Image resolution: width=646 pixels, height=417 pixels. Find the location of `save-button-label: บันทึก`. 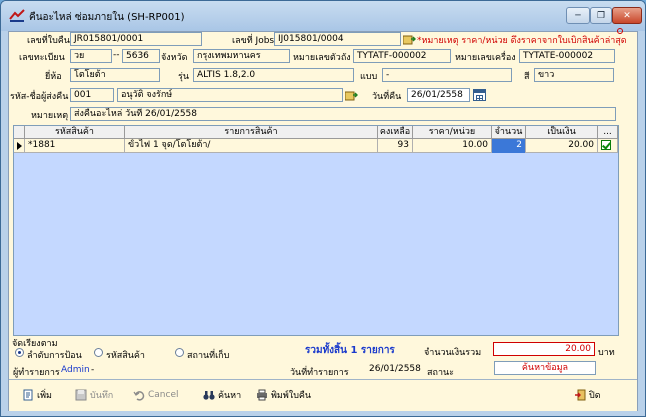

save-button-label: บันทึก is located at coordinates (102, 396).